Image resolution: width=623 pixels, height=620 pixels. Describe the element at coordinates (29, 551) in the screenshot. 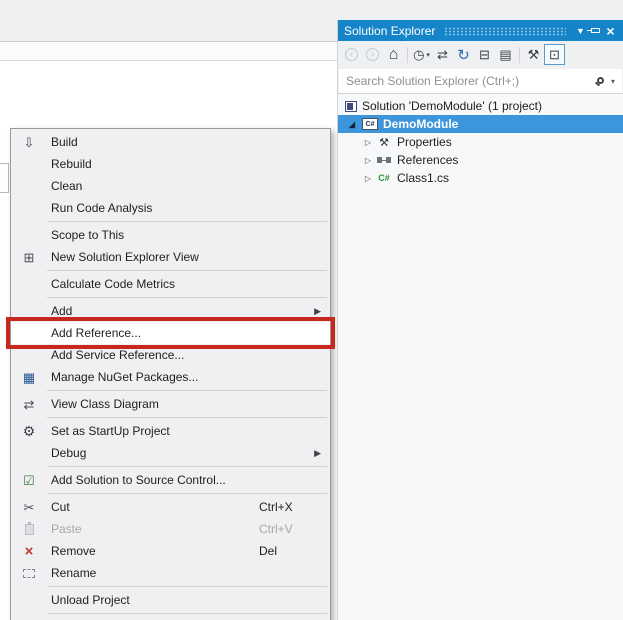

I see `remove-icon: ×` at that location.